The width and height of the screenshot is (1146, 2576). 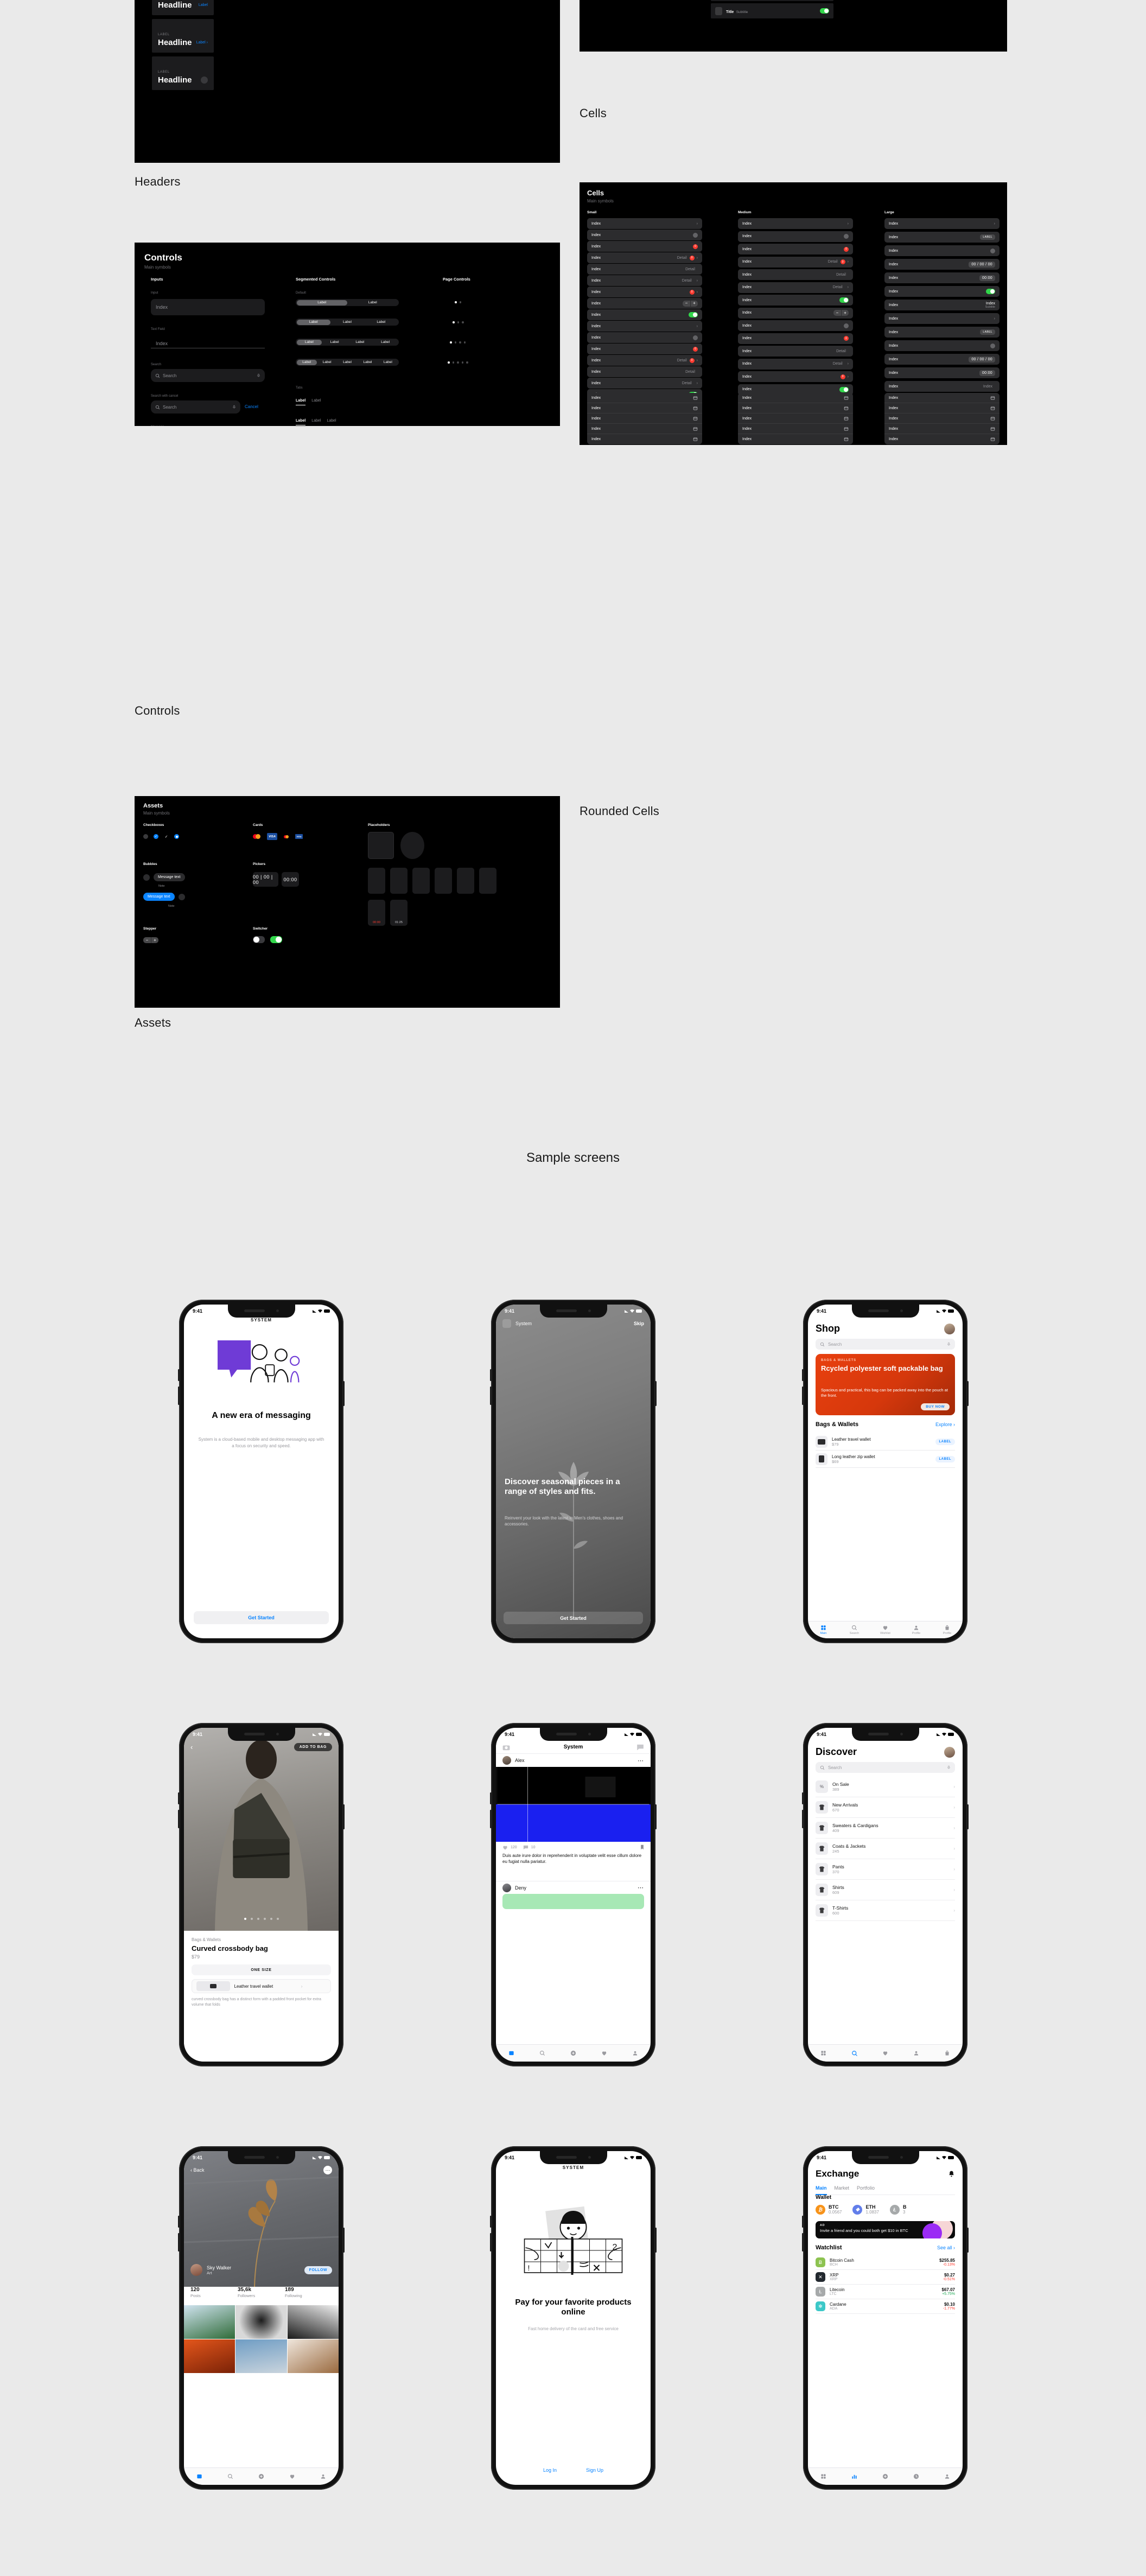 I want to click on tab-wishlist, so click(x=885, y=2054).